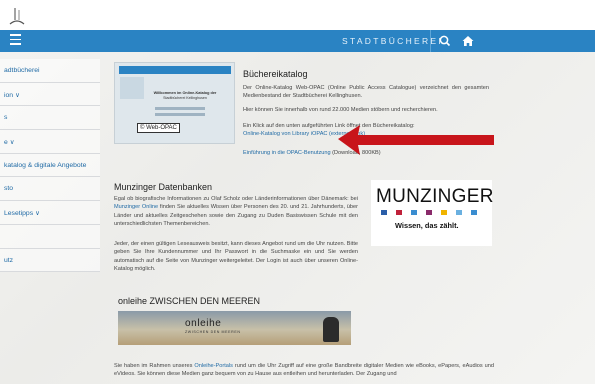 This screenshot has height=384, width=595. What do you see at coordinates (189, 301) in the screenshot?
I see `onleihe-heading: onleihe ZWISCHEN DEN MEEREN` at bounding box center [189, 301].